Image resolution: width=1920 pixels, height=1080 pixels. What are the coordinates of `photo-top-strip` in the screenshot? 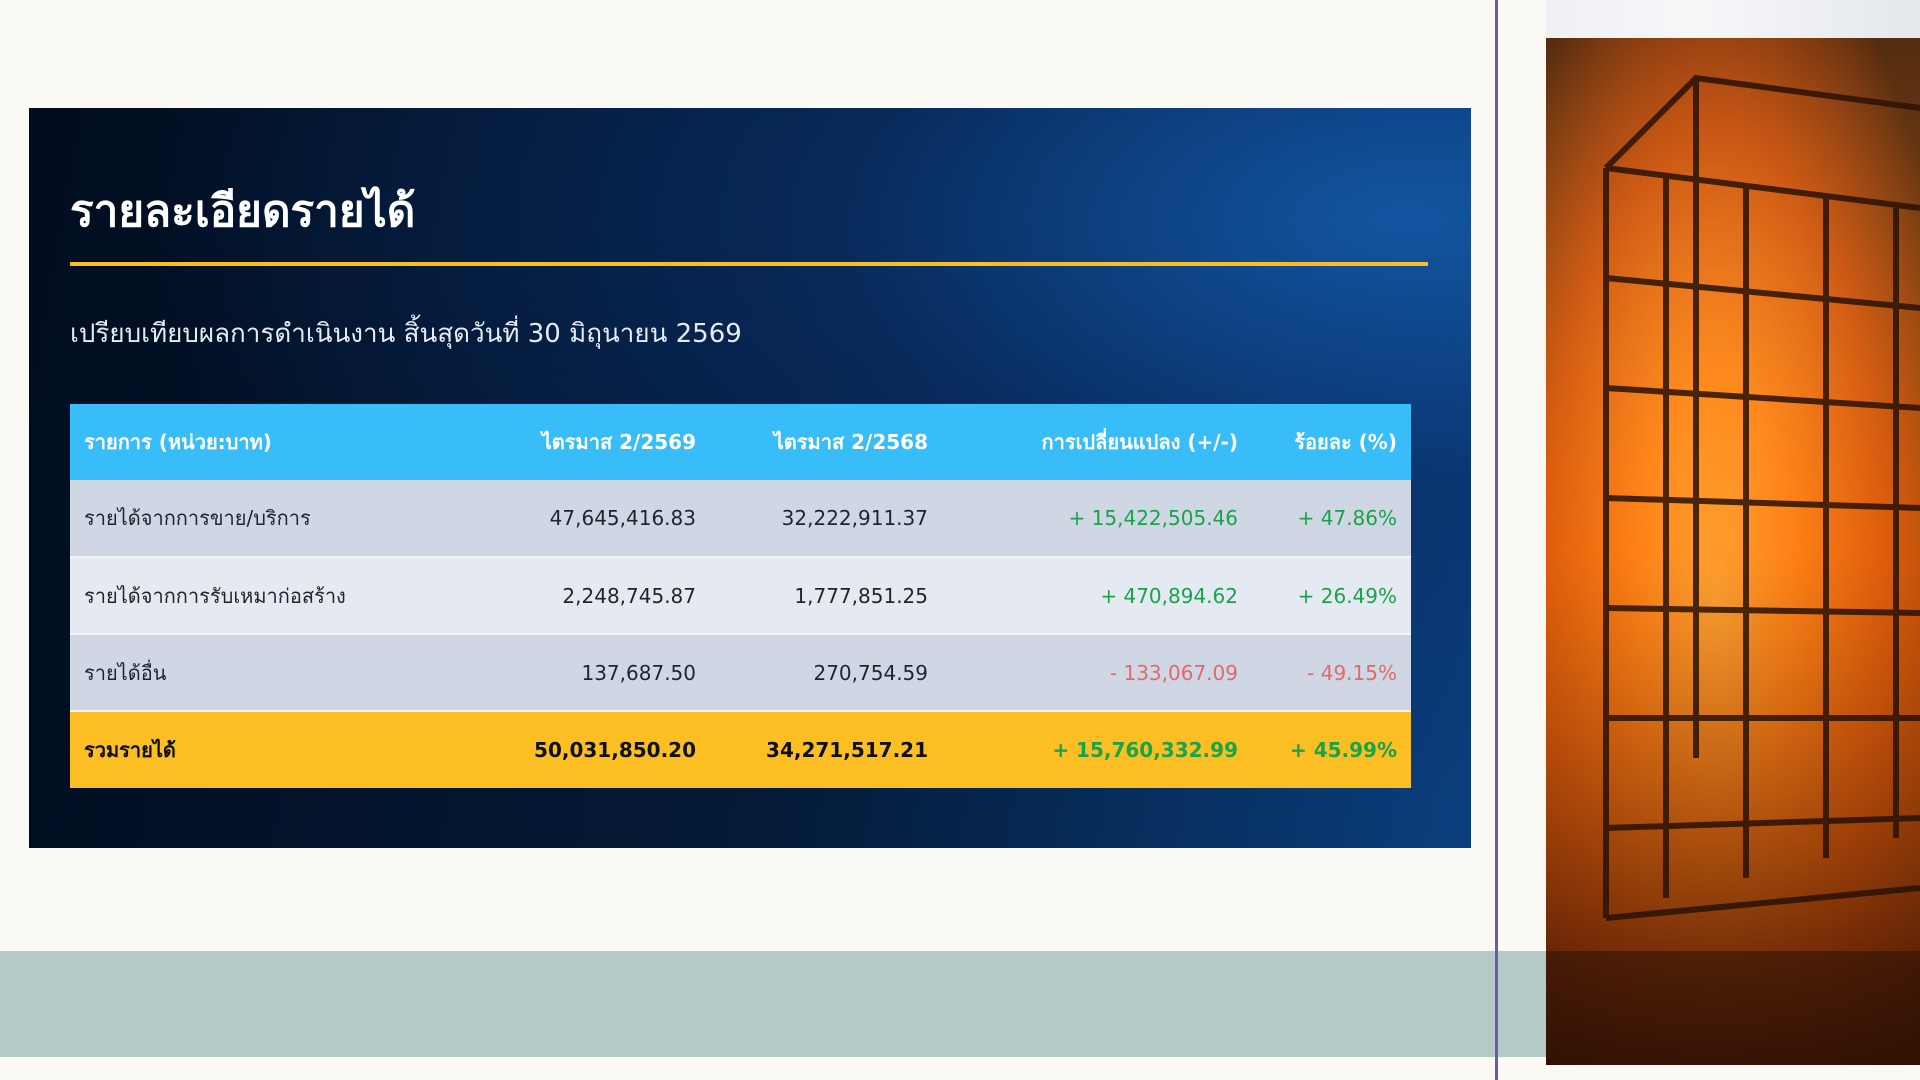 It's located at (1733, 19).